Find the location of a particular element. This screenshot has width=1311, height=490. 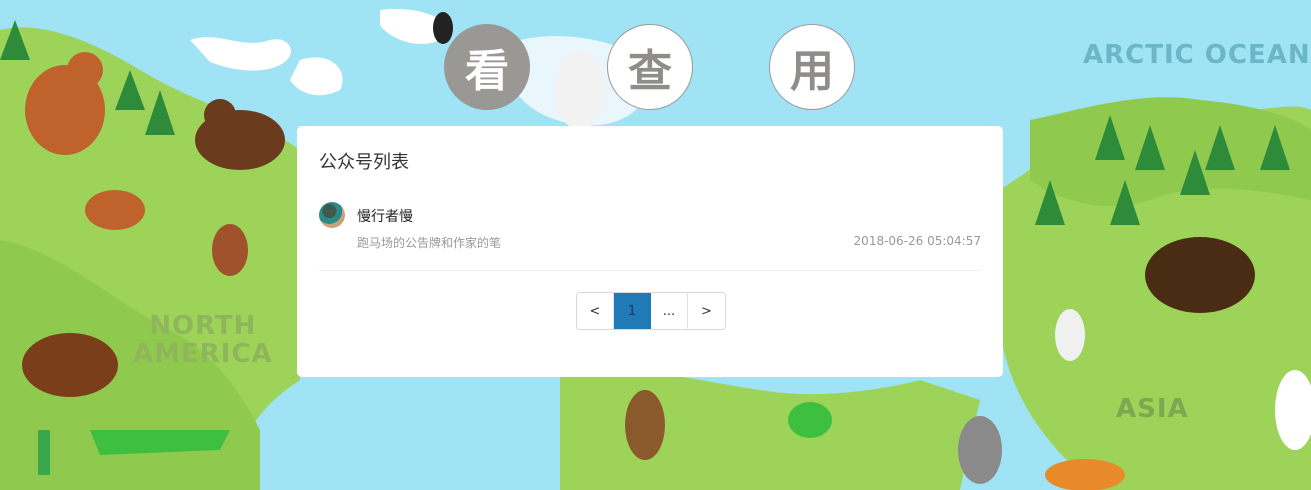

account-timestamp: 2018-06-26 05:04:57 is located at coordinates (917, 241).